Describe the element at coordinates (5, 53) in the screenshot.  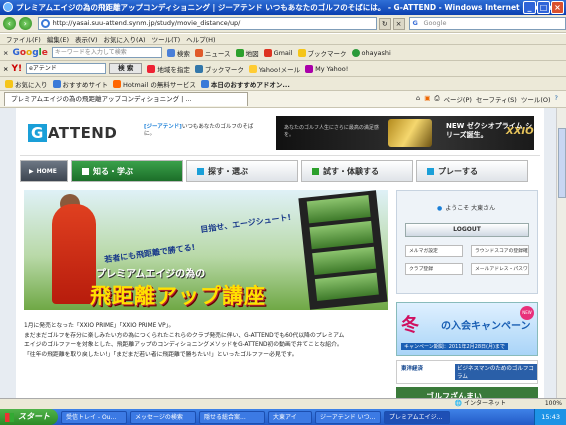
I see `close-toolbar-icon: ×` at that location.